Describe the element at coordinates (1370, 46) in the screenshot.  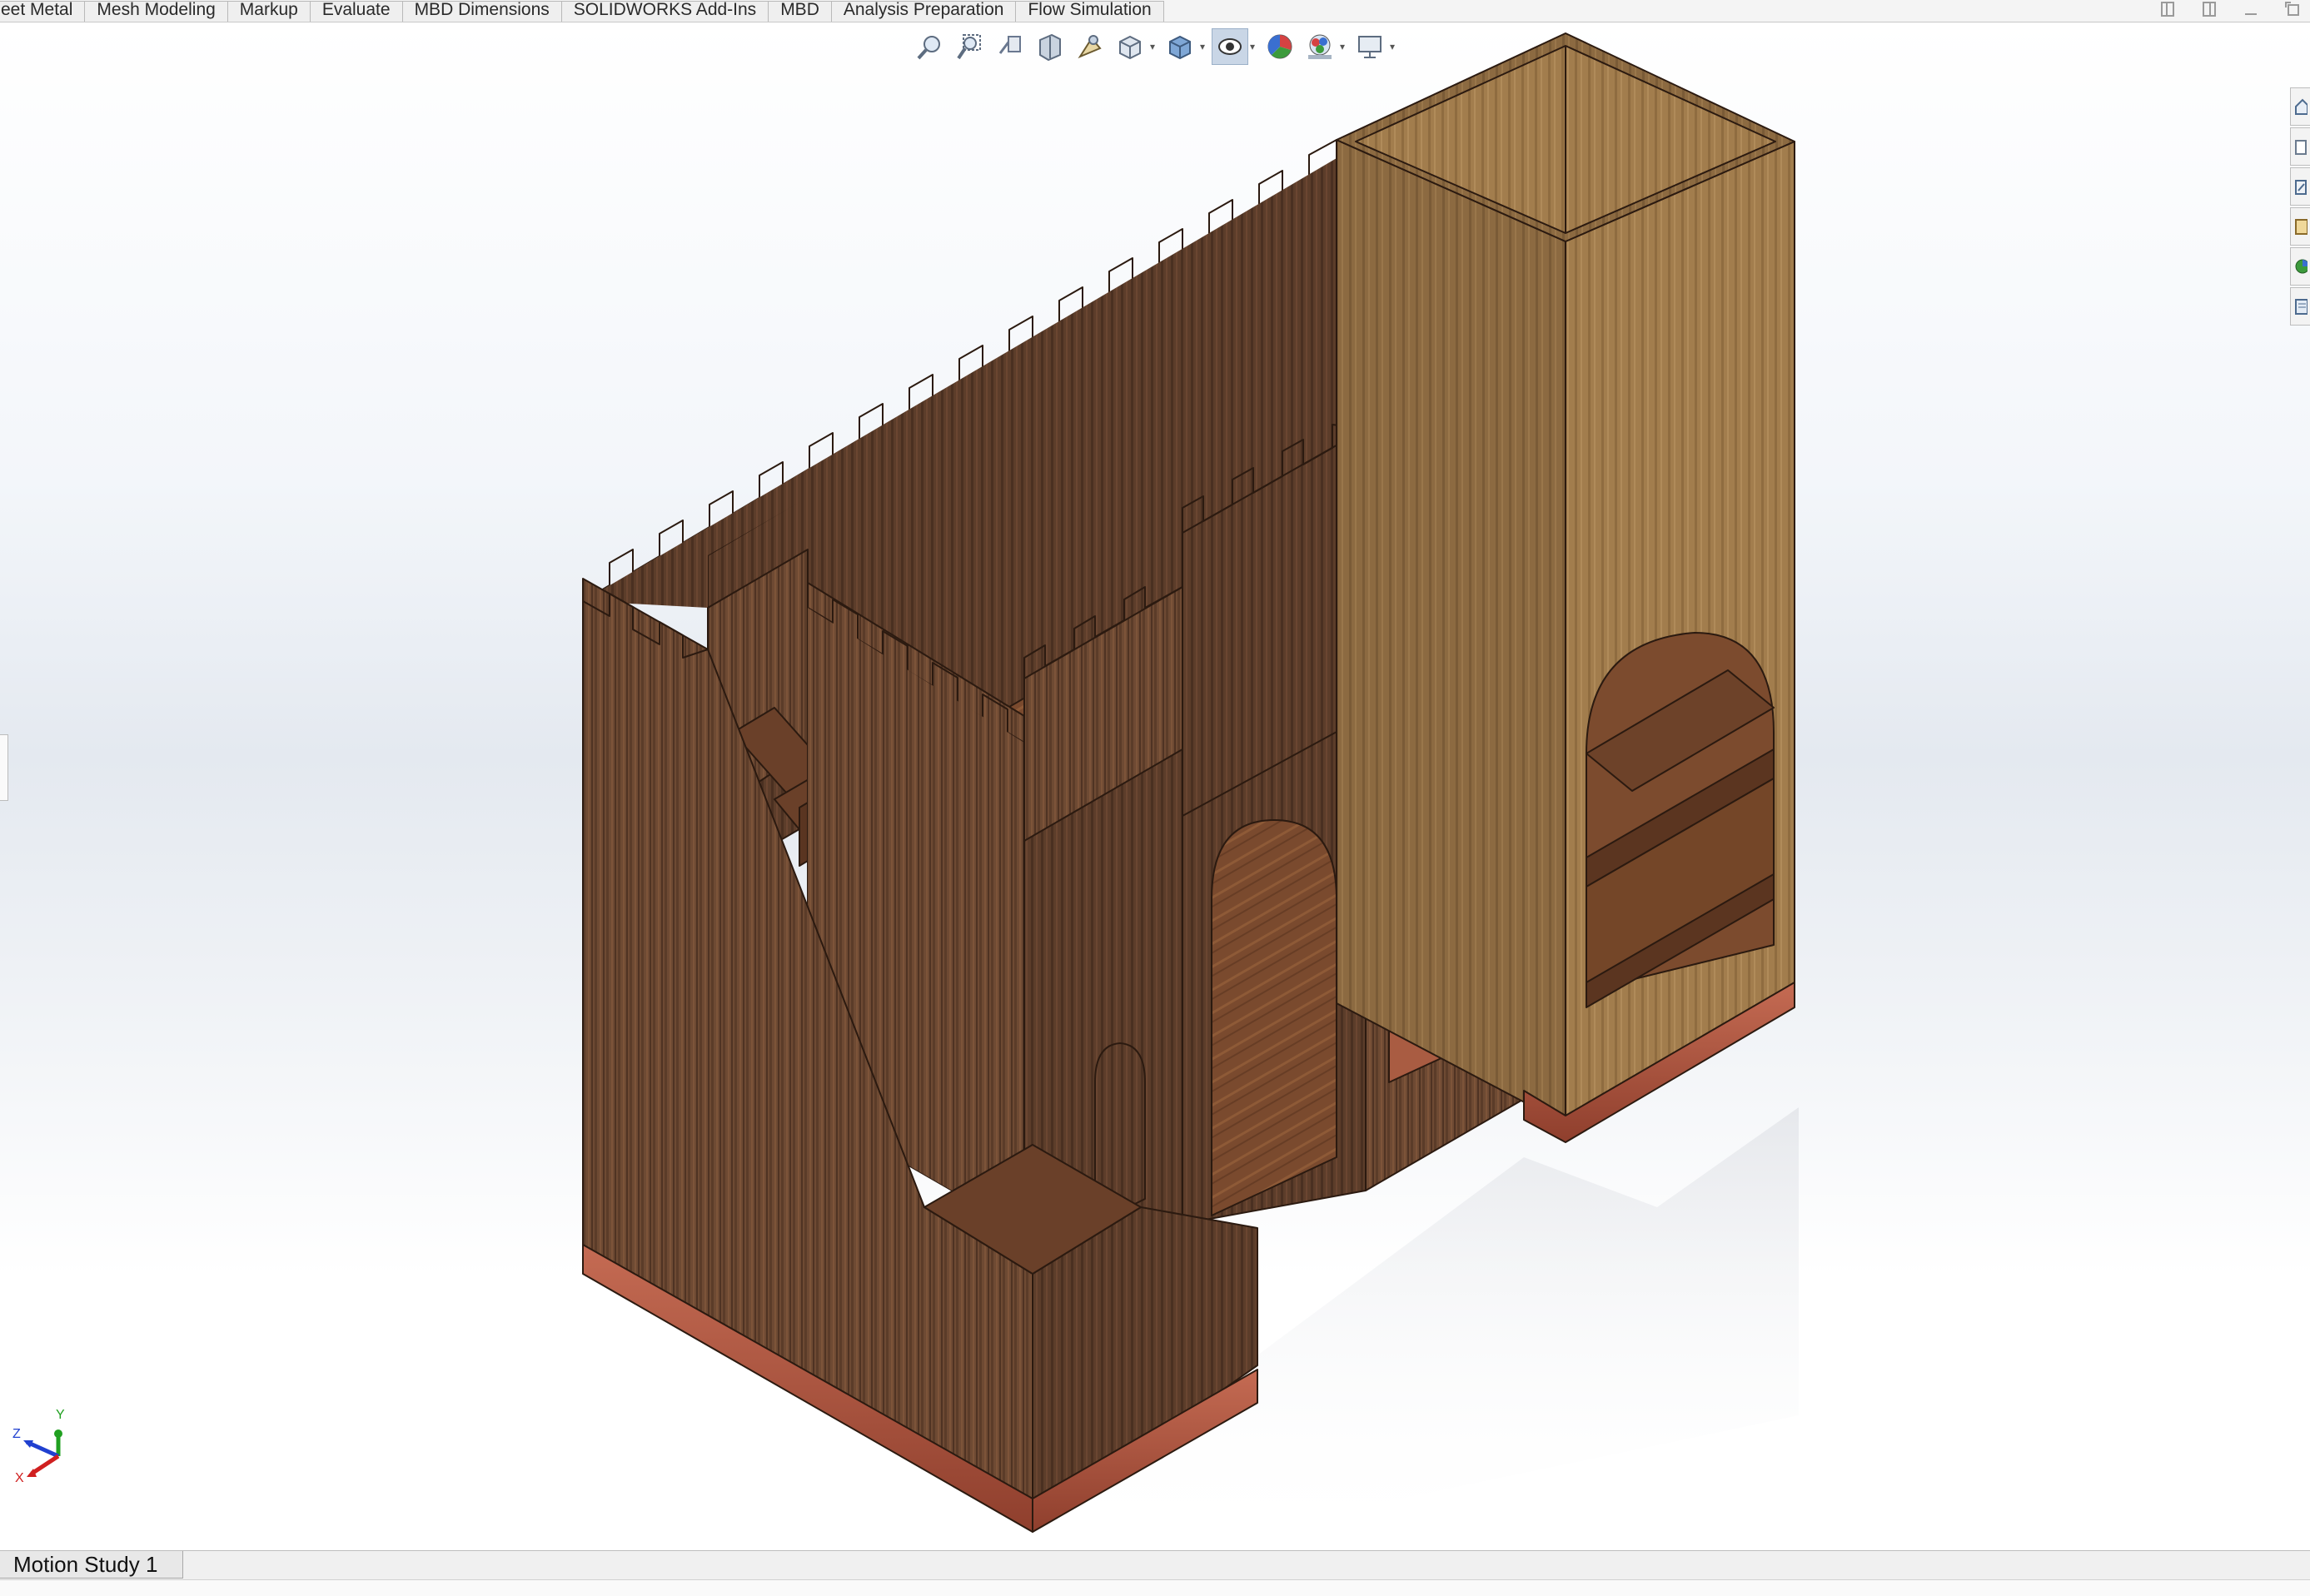
I see `view-settings-icon` at that location.